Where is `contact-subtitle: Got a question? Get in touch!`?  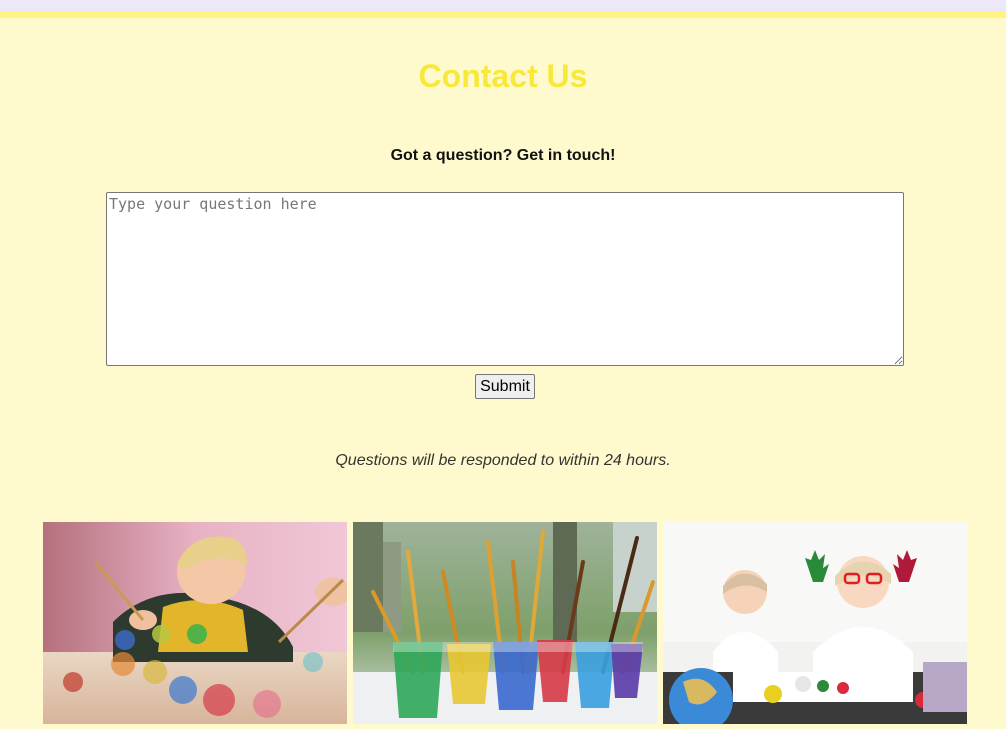
contact-subtitle: Got a question? Get in touch! is located at coordinates (503, 155).